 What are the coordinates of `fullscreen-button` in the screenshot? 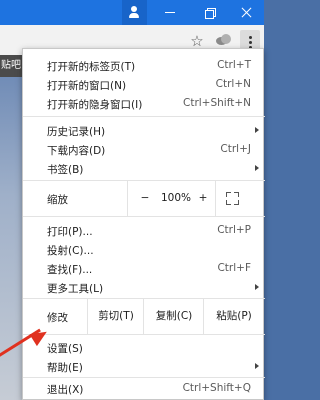 It's located at (239, 198).